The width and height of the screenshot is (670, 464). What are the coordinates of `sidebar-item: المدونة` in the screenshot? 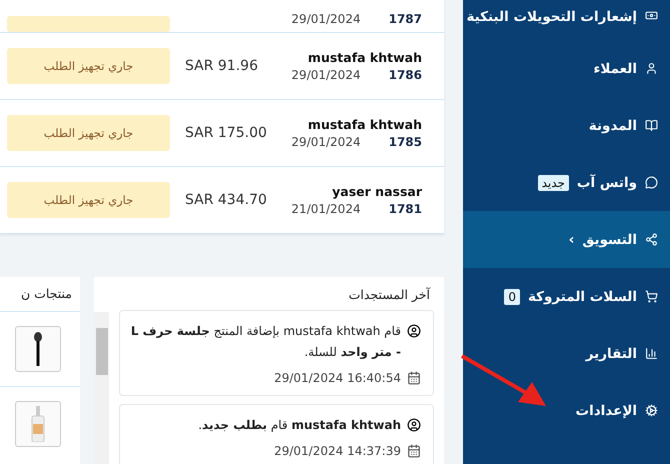 It's located at (566, 125).